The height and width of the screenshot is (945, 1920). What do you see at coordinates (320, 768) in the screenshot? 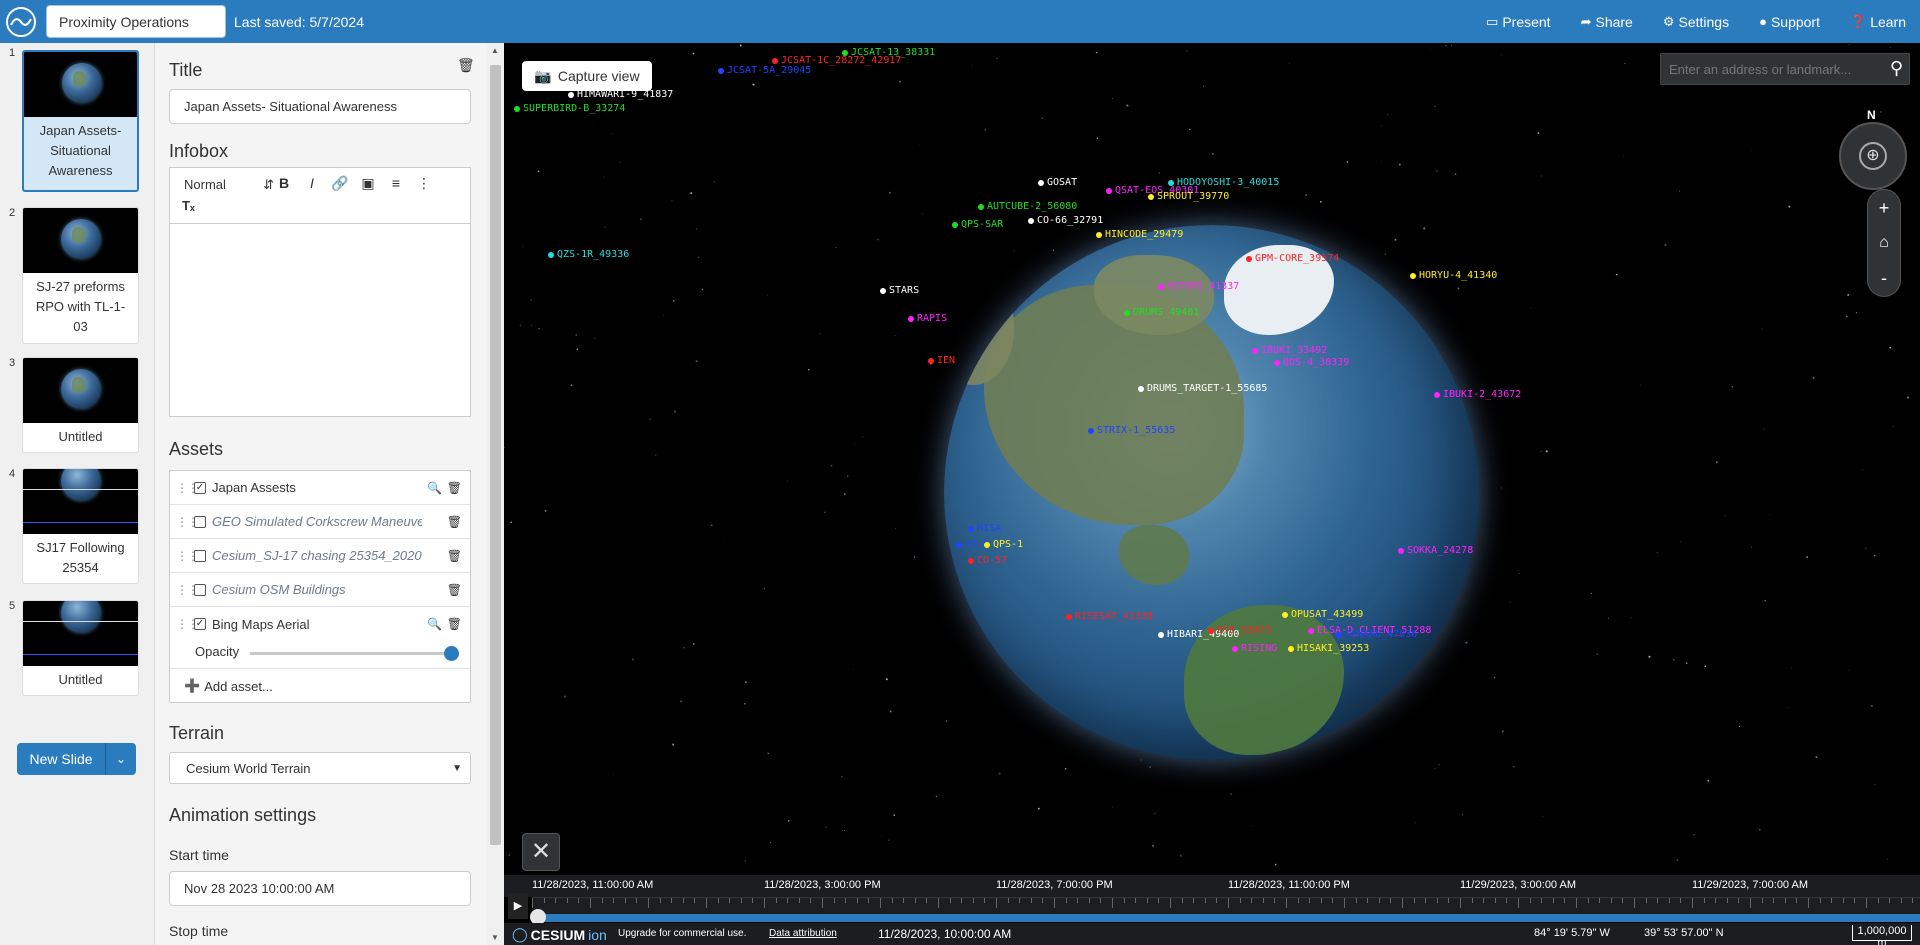
I see `terrain-select: Cesium World Terrain ▼` at bounding box center [320, 768].